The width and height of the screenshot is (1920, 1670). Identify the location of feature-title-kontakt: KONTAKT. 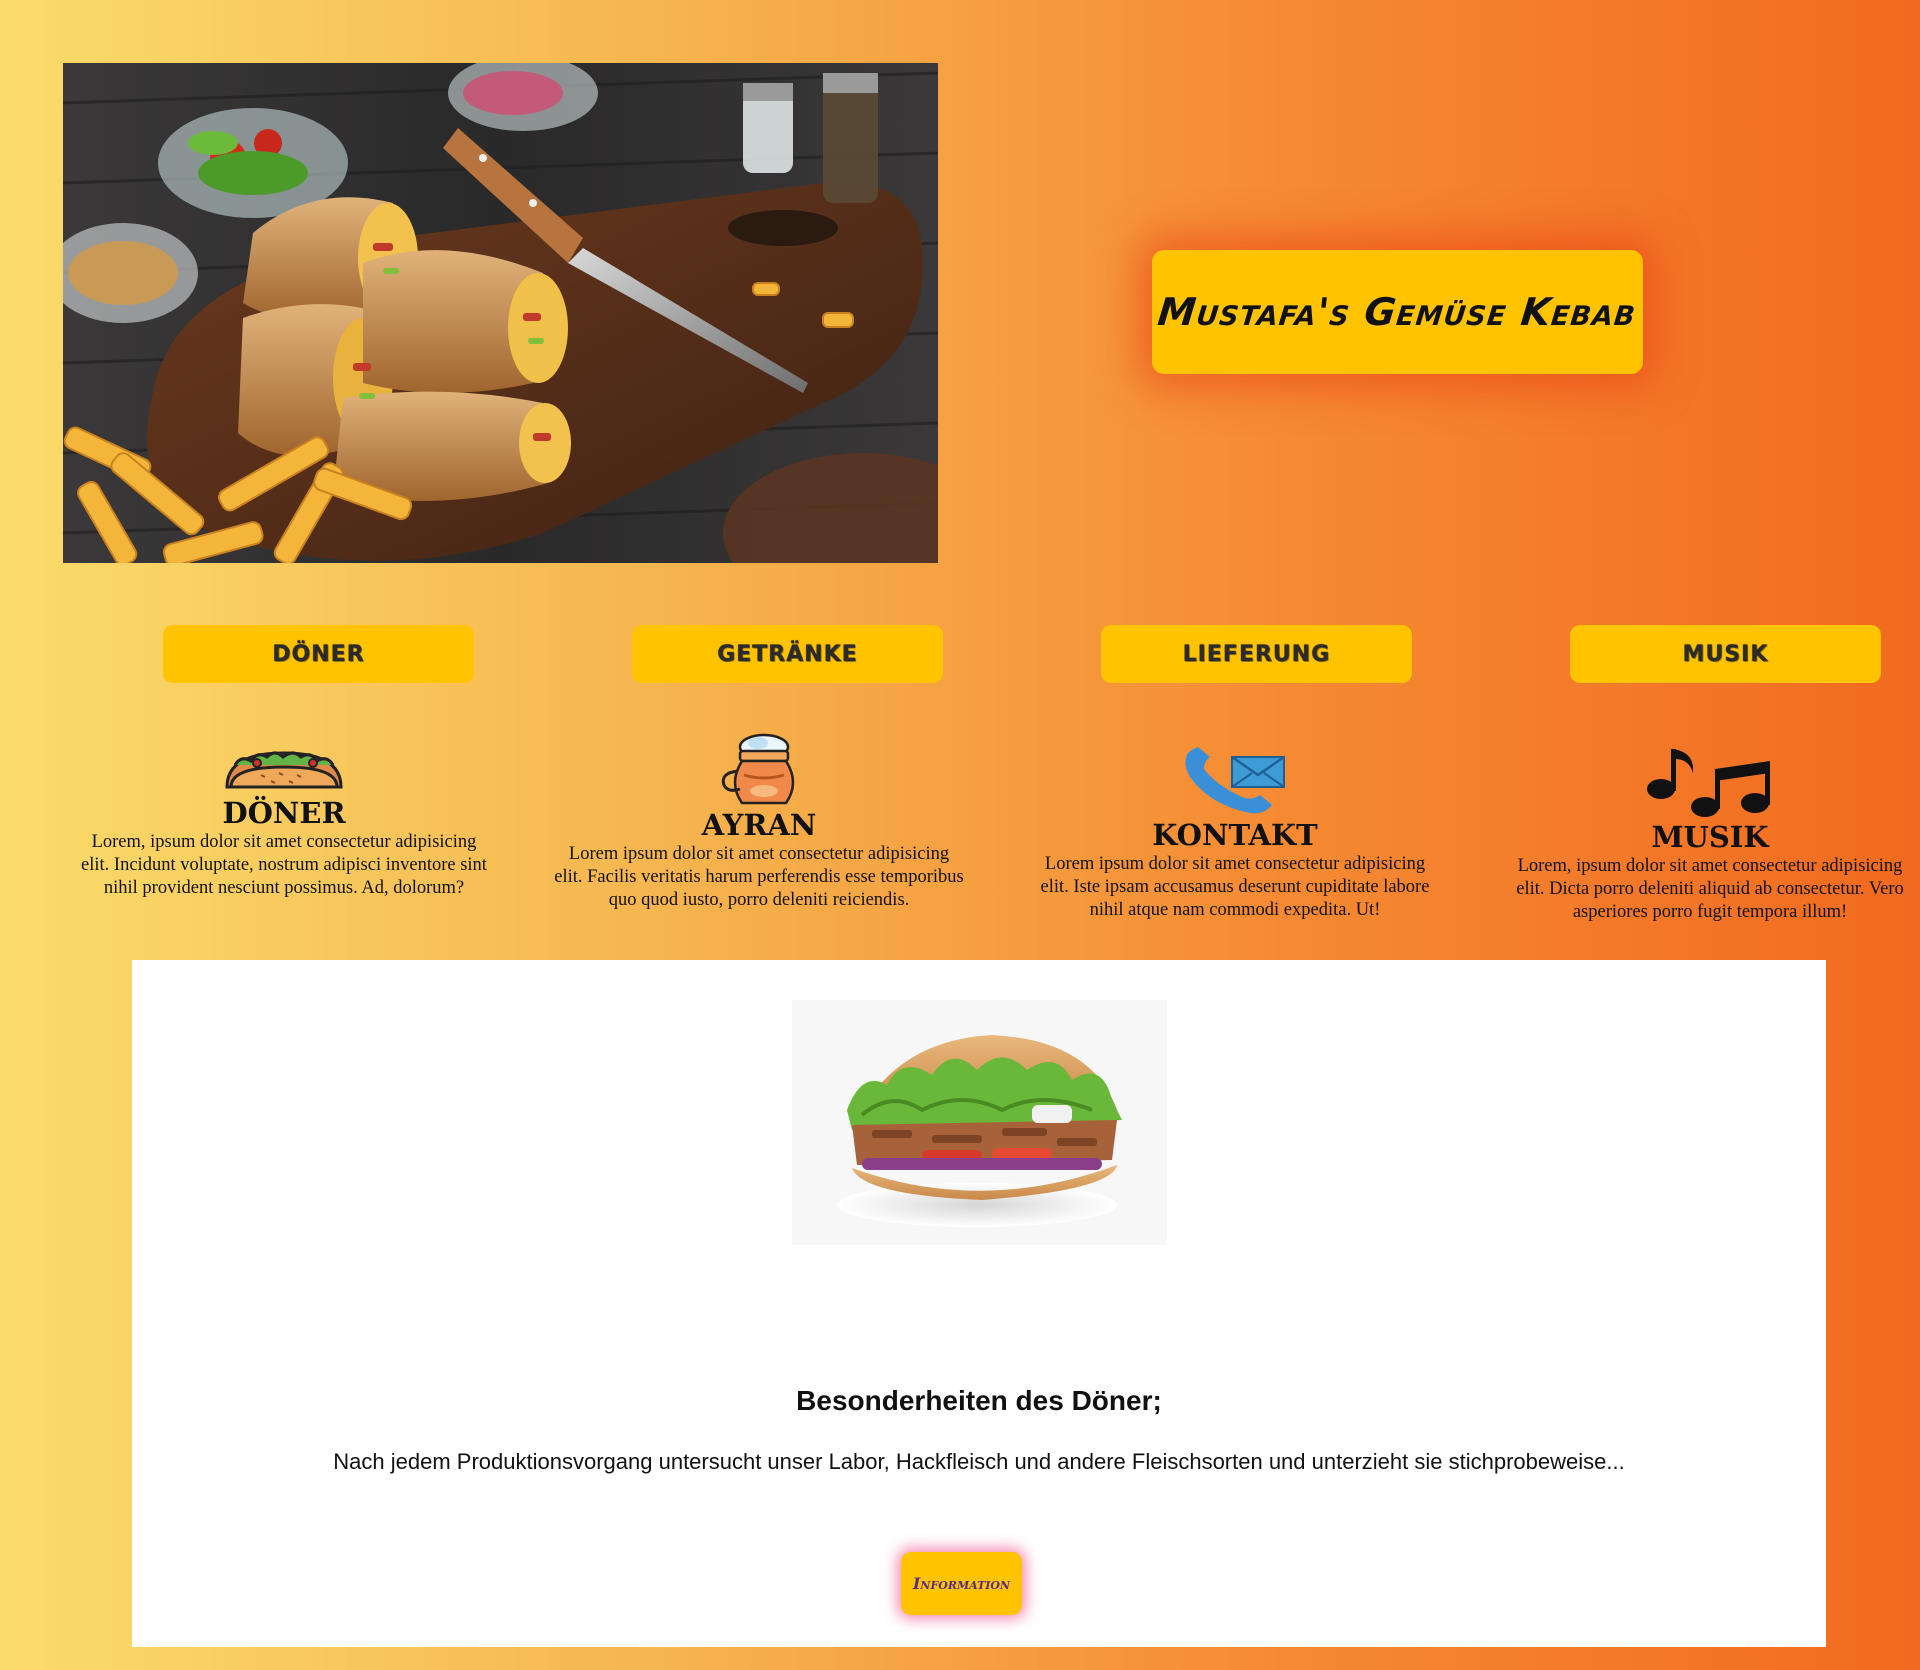
(1235, 835).